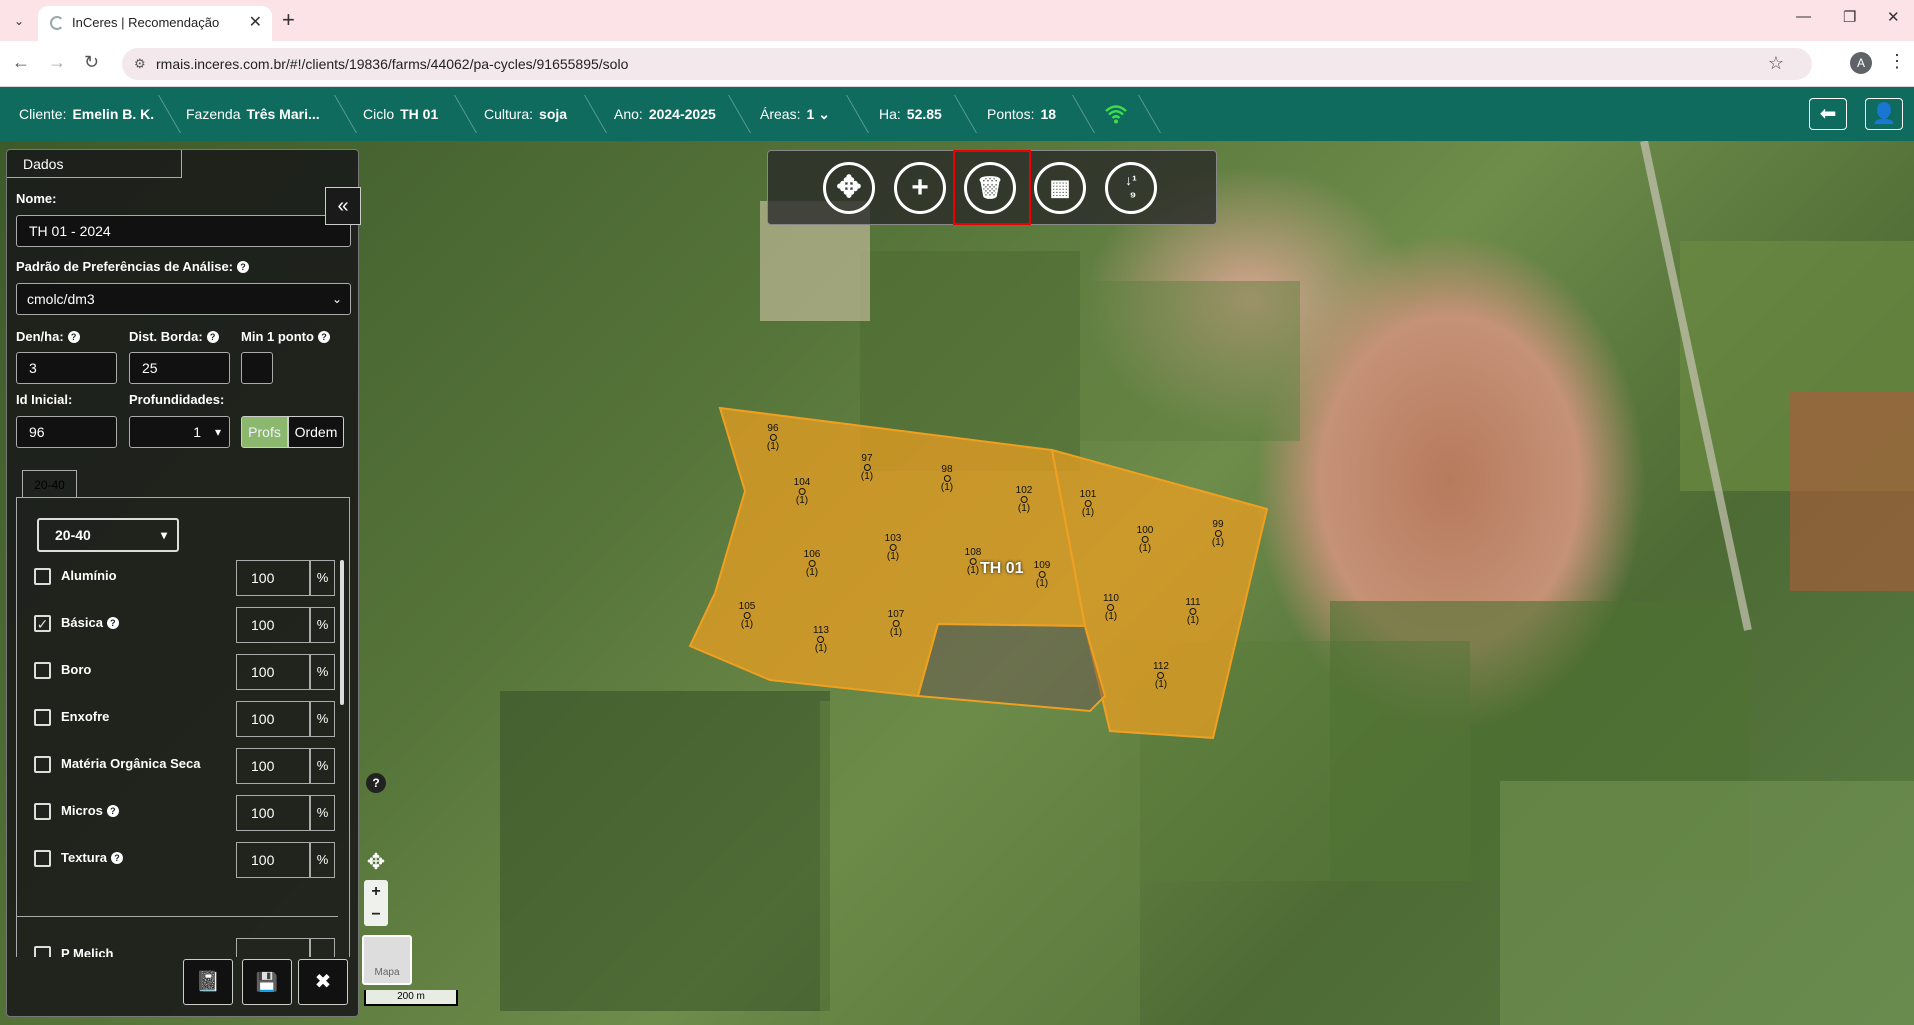 This screenshot has height=1025, width=1914. I want to click on user-icon: 👤, so click(1884, 114).